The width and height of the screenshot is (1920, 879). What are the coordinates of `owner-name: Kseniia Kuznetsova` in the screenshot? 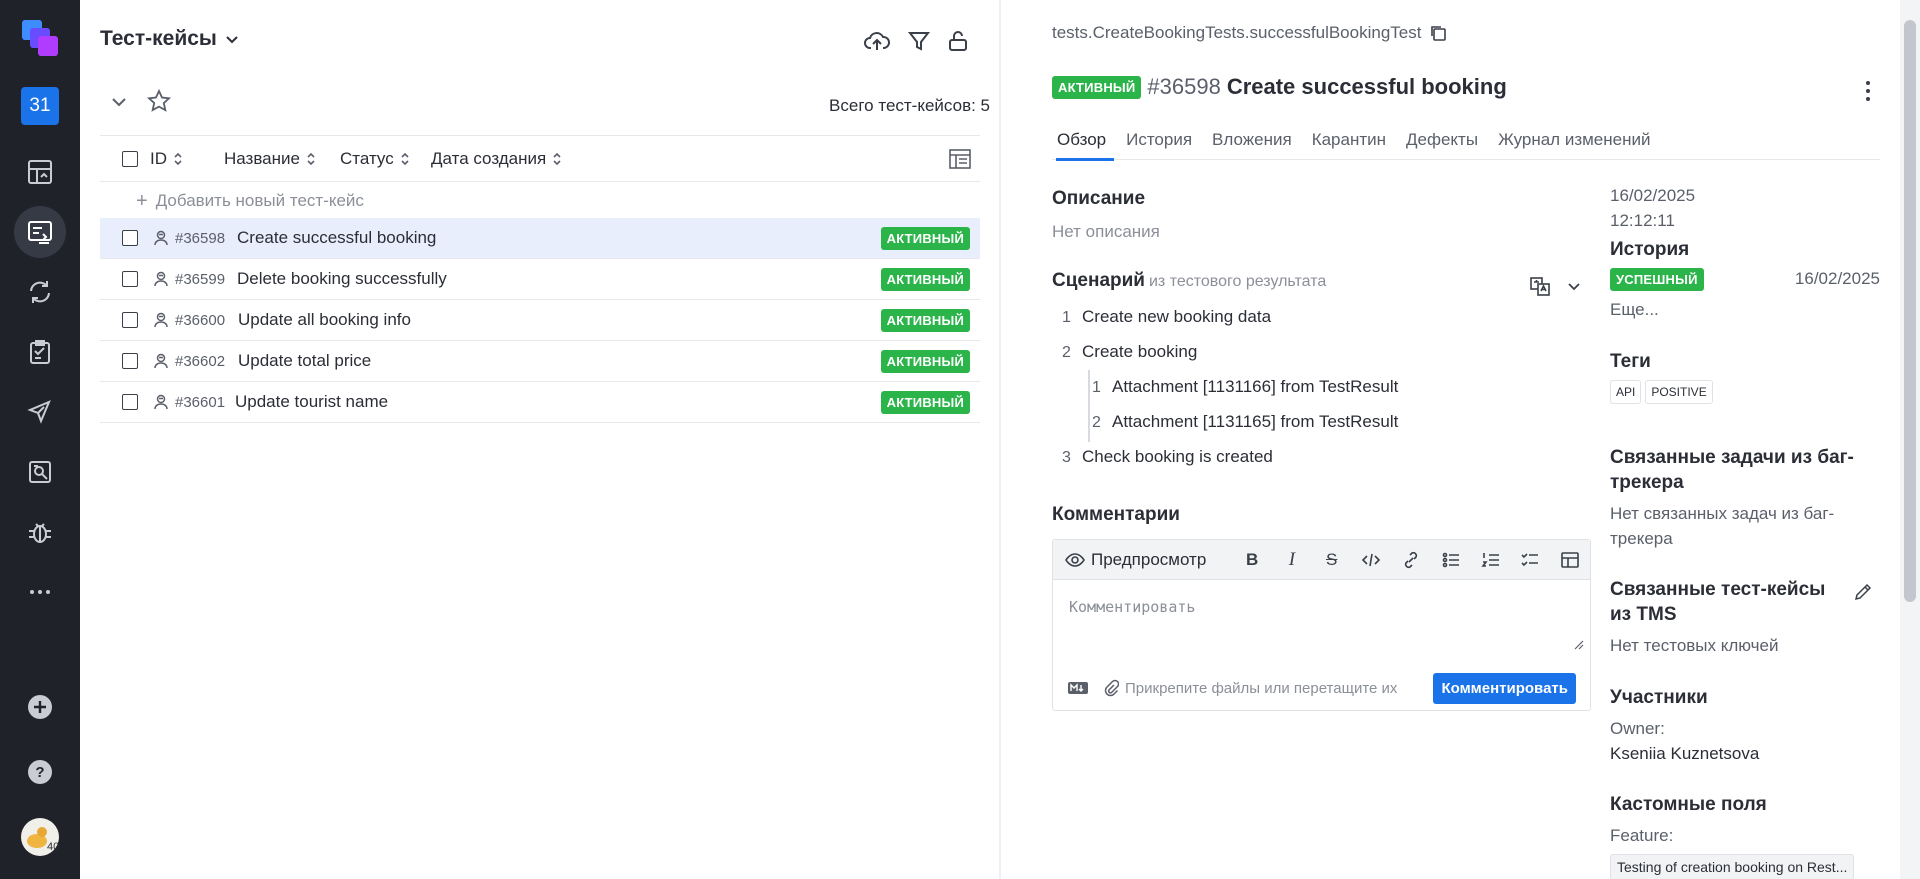 It's located at (1745, 753).